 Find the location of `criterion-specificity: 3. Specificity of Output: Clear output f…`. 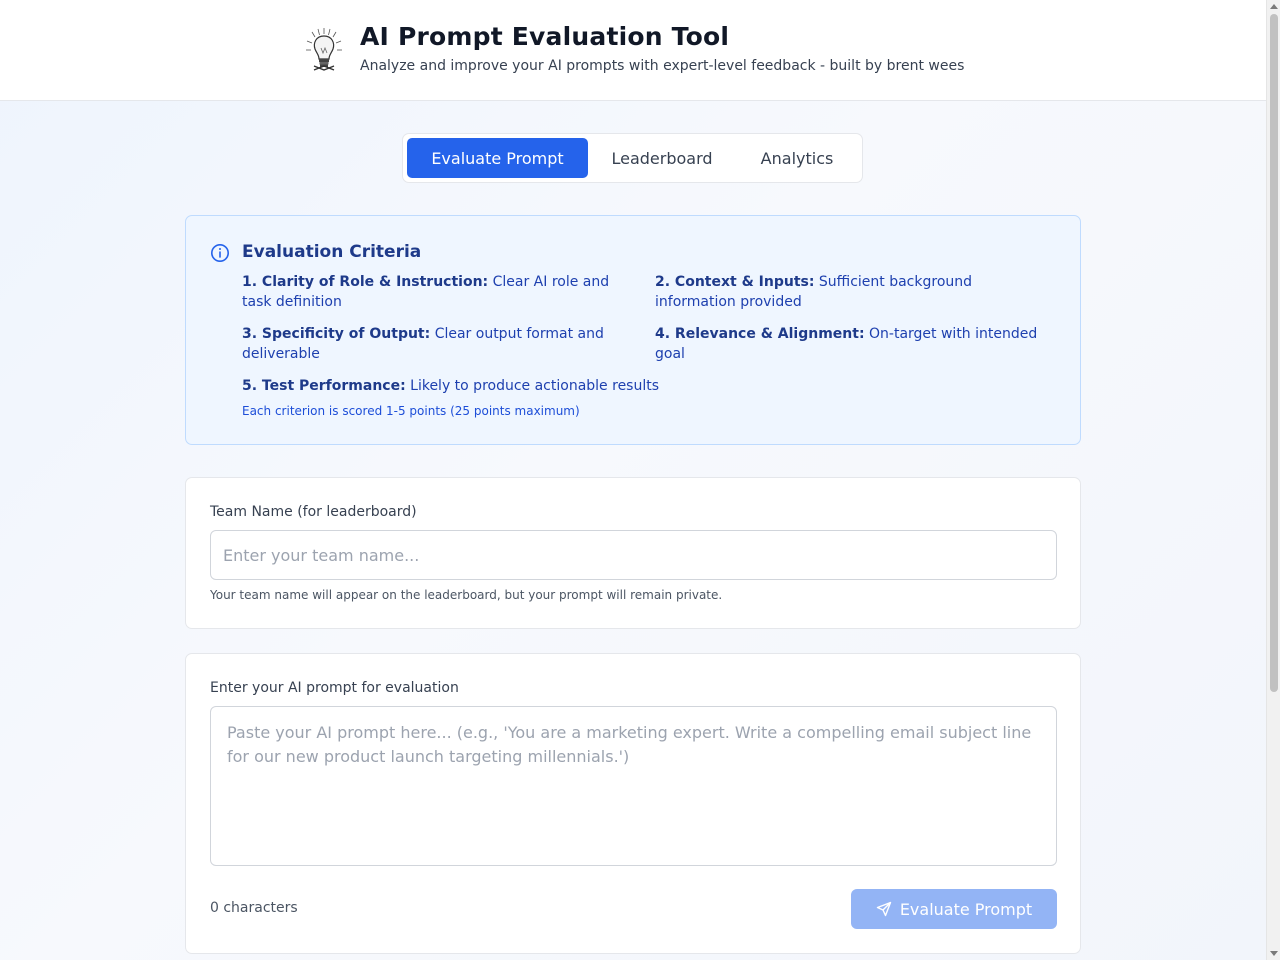

criterion-specificity: 3. Specificity of Output: Clear output f… is located at coordinates (432, 344).